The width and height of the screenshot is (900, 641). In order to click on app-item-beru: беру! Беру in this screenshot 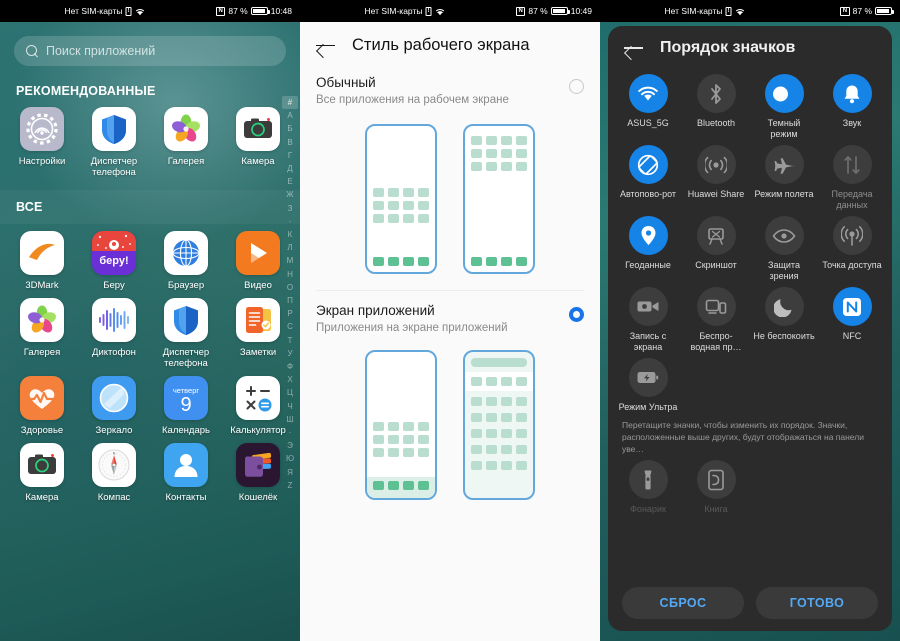, I will do `click(114, 257)`.